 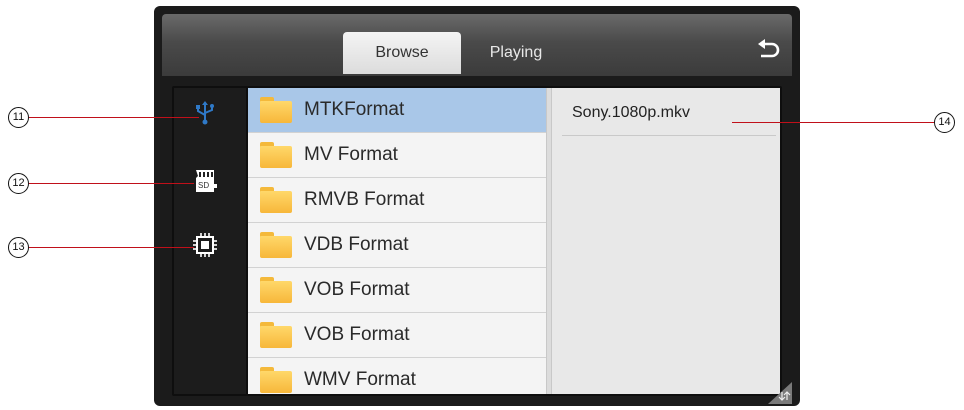 I want to click on folder-row-vob: VOB Format, so click(x=397, y=290).